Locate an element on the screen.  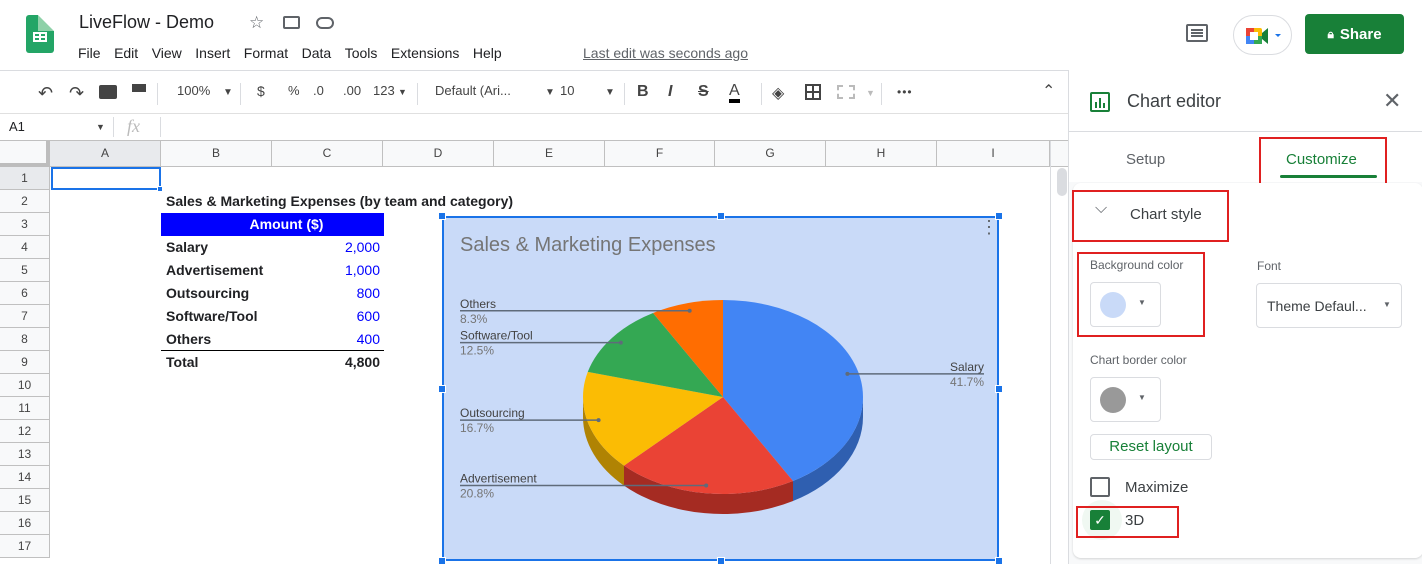
tab-setup: Setup is located at coordinates (1145, 159).